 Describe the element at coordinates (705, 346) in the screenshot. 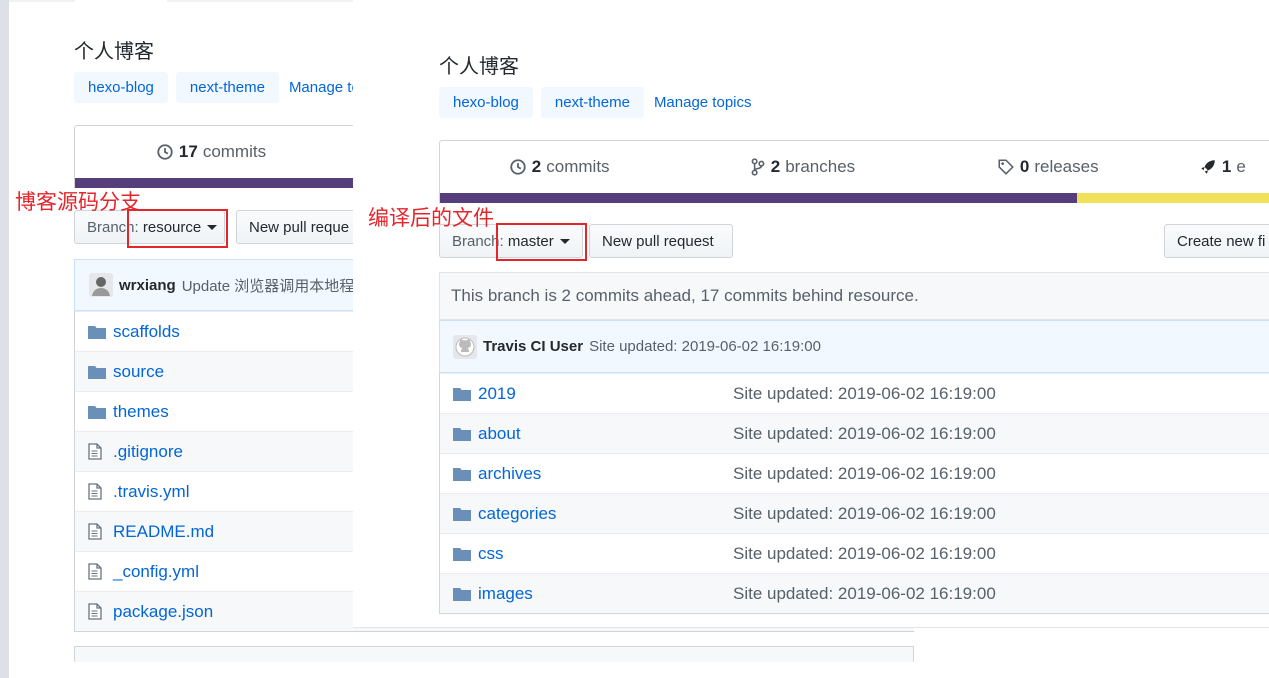

I see `commit-message: Site updated: 2019-06-02 16:19:00` at that location.